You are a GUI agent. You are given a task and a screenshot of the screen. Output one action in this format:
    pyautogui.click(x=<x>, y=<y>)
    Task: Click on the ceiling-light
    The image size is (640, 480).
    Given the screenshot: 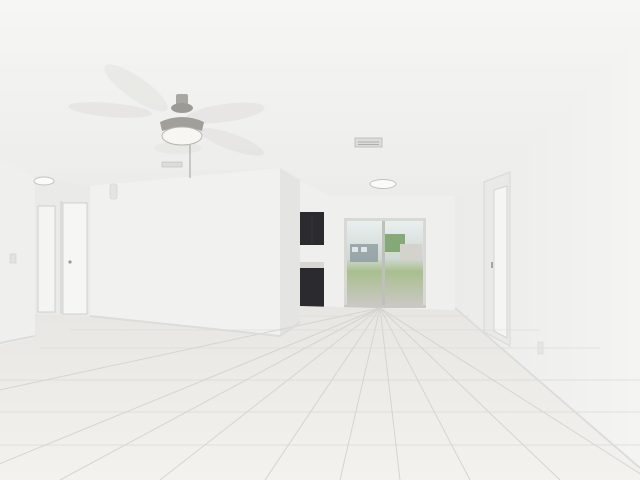 What is the action you would take?
    pyautogui.click(x=383, y=184)
    